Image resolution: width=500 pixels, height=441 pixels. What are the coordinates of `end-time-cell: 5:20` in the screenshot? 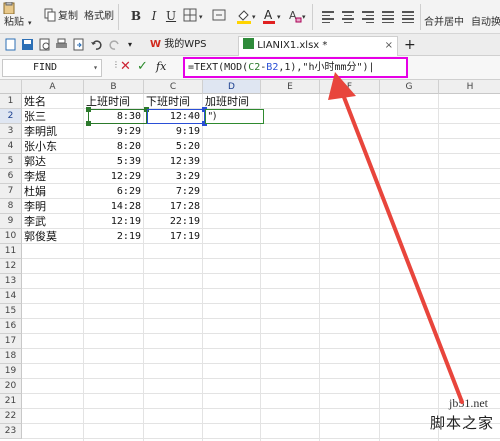 It's located at (173, 146).